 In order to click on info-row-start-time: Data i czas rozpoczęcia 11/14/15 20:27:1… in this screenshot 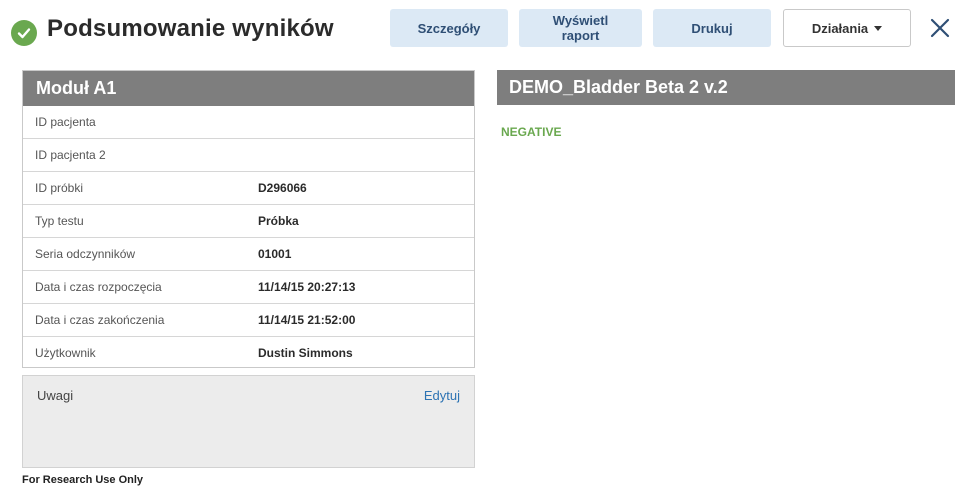, I will do `click(248, 287)`.